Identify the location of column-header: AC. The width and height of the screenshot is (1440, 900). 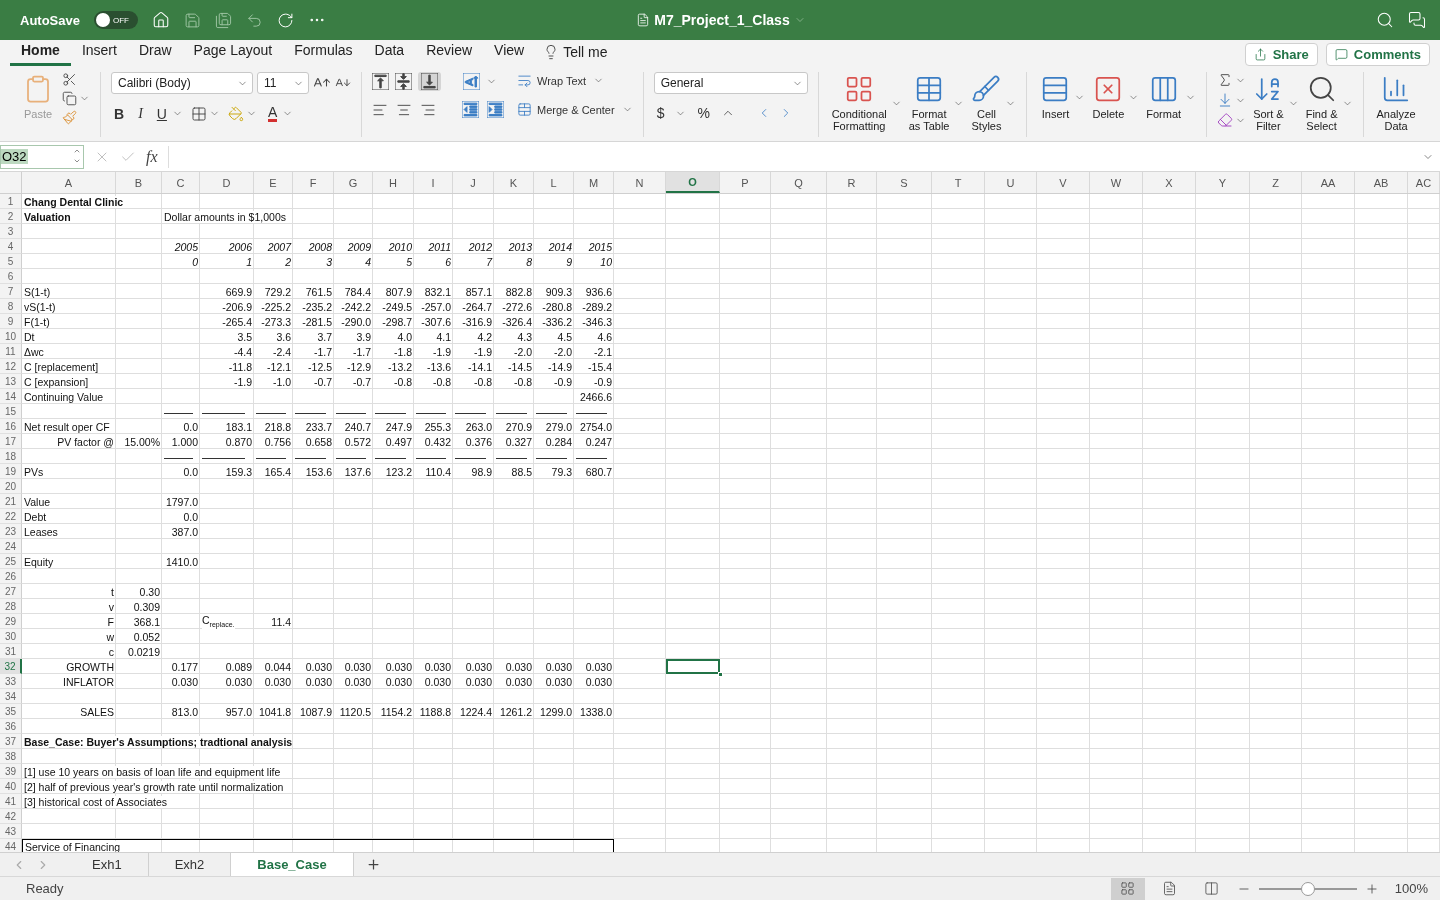
(1424, 182).